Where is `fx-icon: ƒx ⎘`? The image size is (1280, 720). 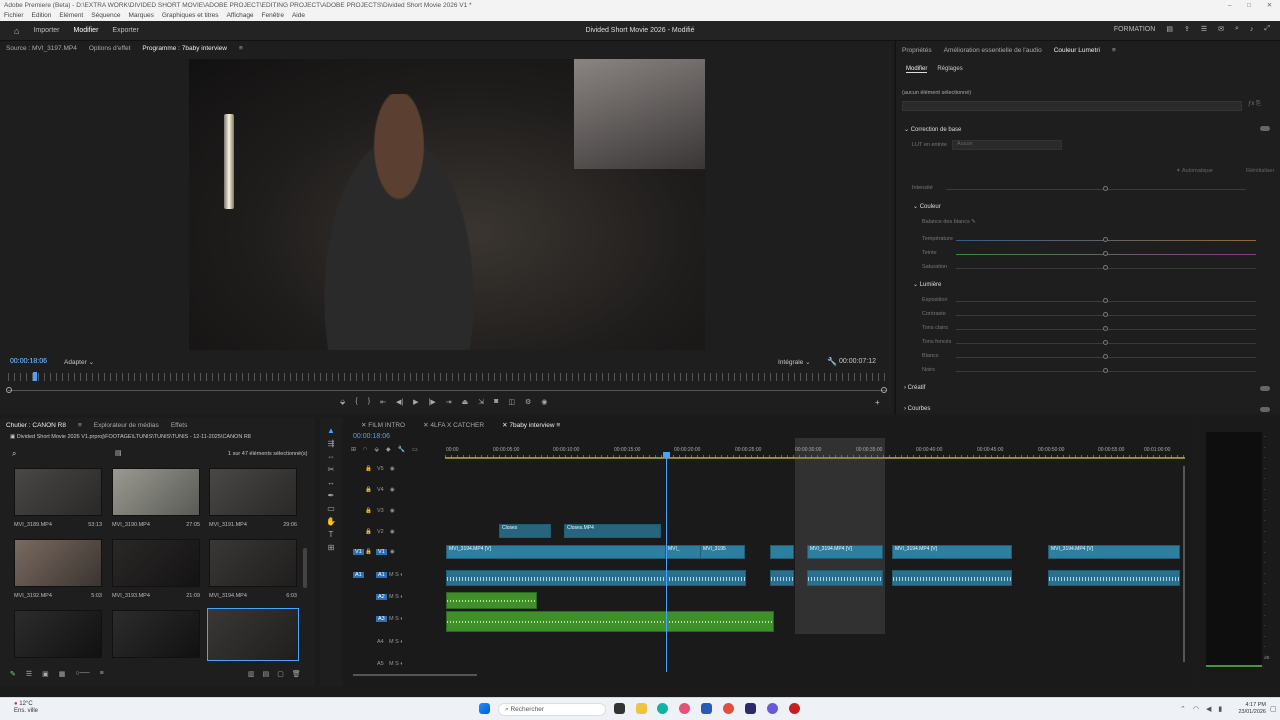
fx-icon: ƒx ⎘ is located at coordinates (1254, 104).